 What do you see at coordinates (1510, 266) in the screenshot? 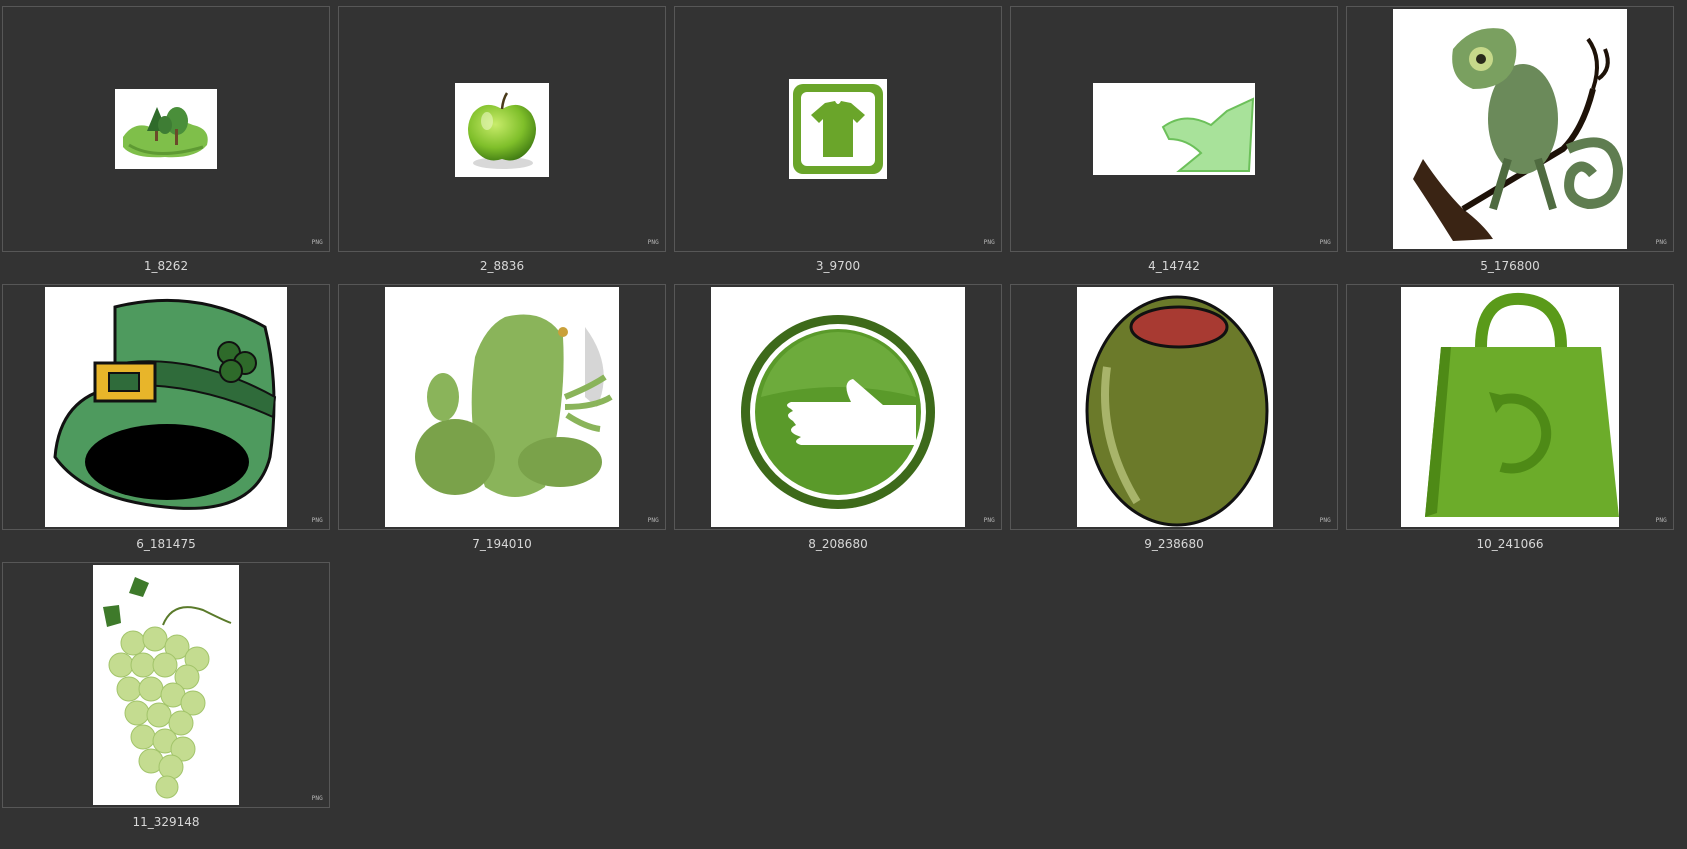
I see `file-name-label: 5_176800` at bounding box center [1510, 266].